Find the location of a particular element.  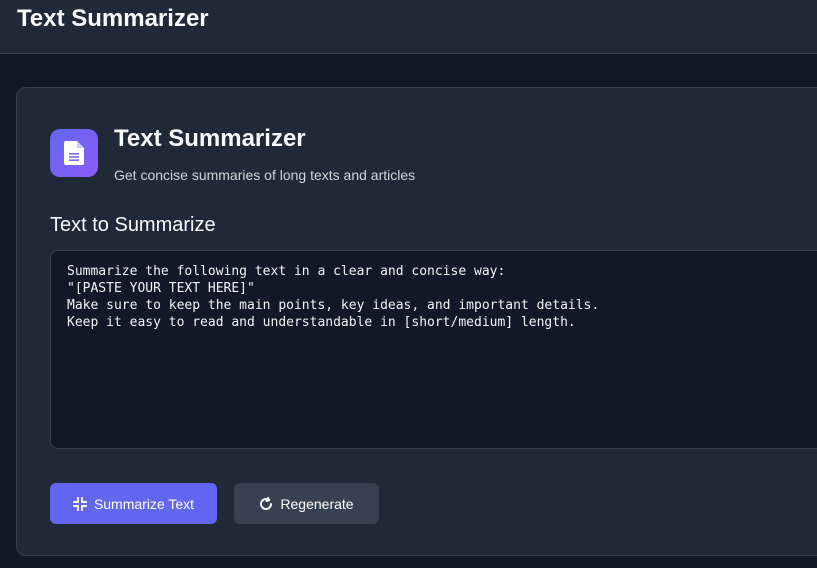

regenerate-button-label: Regenerate is located at coordinates (317, 503).